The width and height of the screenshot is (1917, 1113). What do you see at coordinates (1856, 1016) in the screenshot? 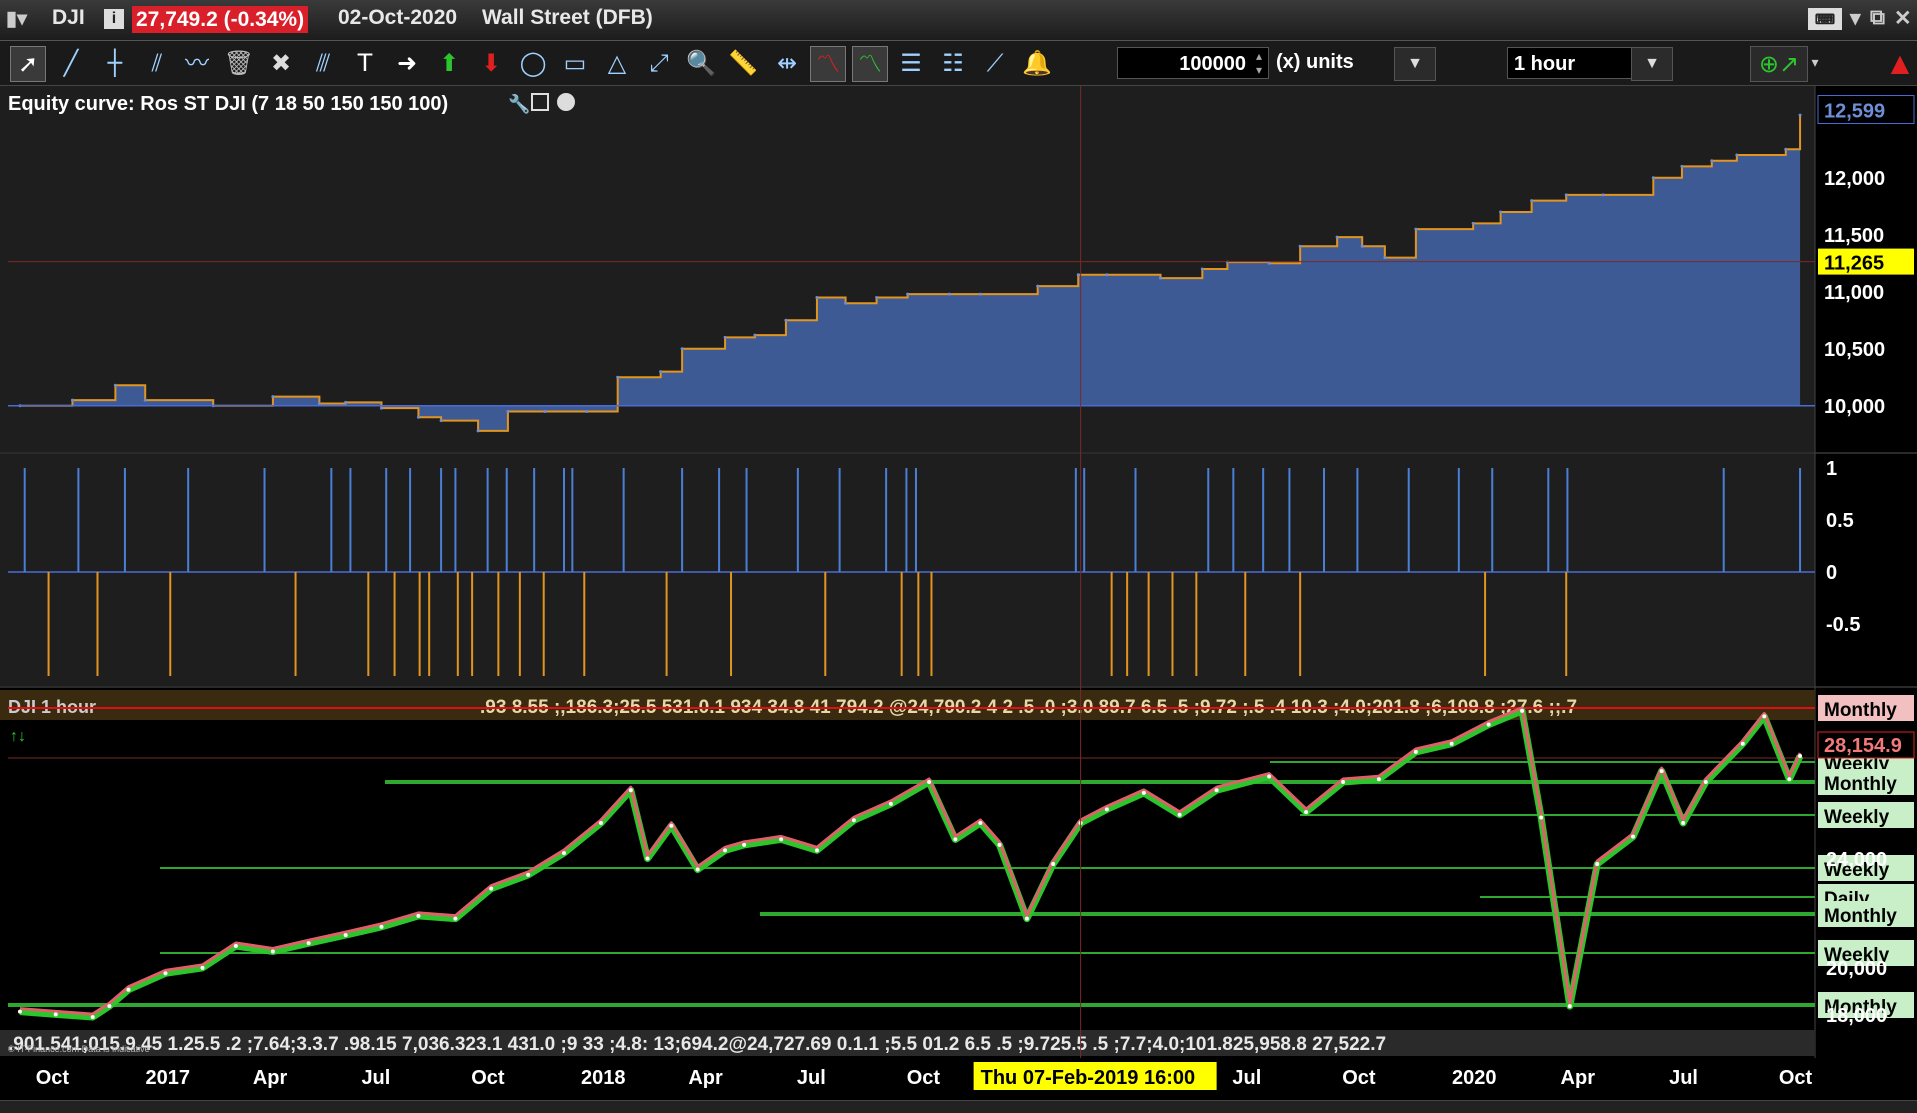
I see `price-axis-tick-label: 18,000` at bounding box center [1856, 1016].